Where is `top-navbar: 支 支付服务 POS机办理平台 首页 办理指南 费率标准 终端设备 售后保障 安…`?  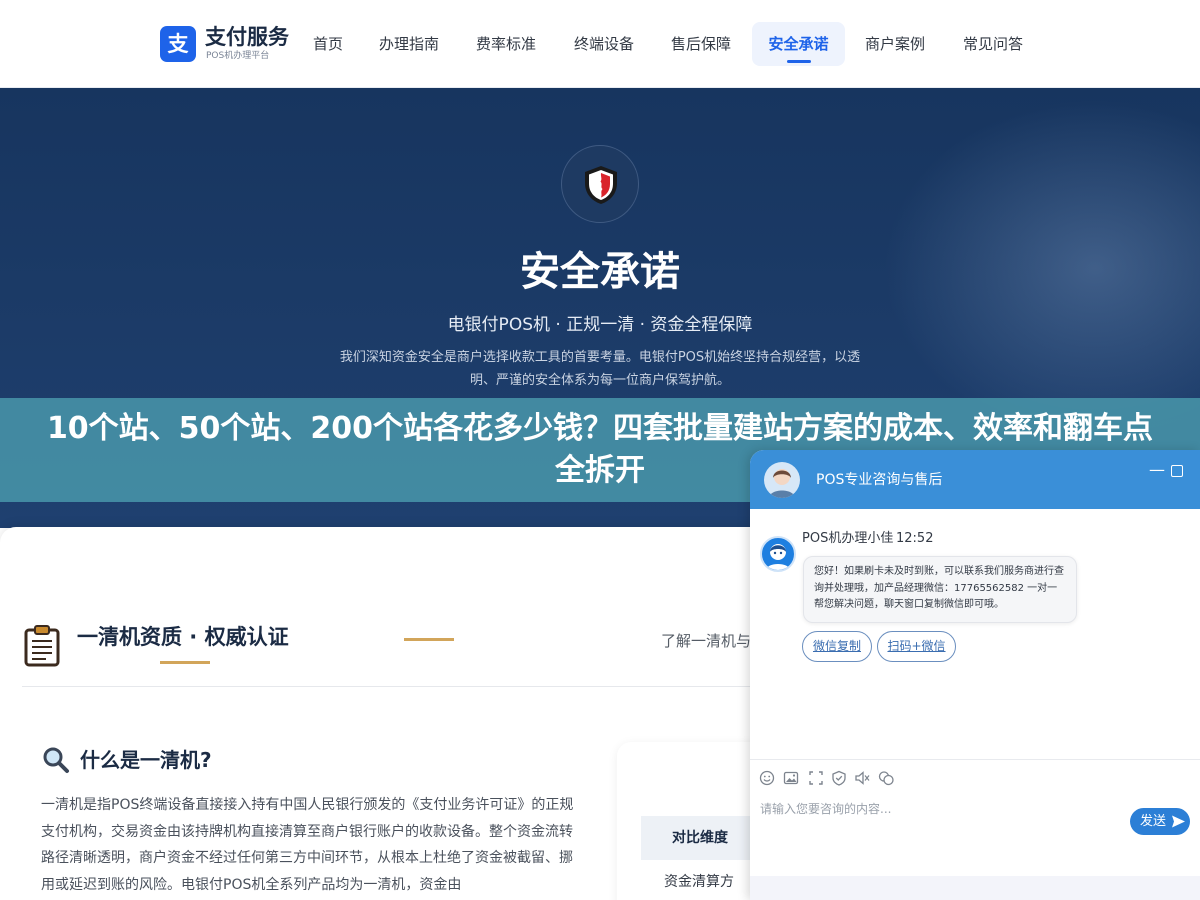 top-navbar: 支 支付服务 POS机办理平台 首页 办理指南 费率标准 终端设备 售后保障 安… is located at coordinates (600, 44).